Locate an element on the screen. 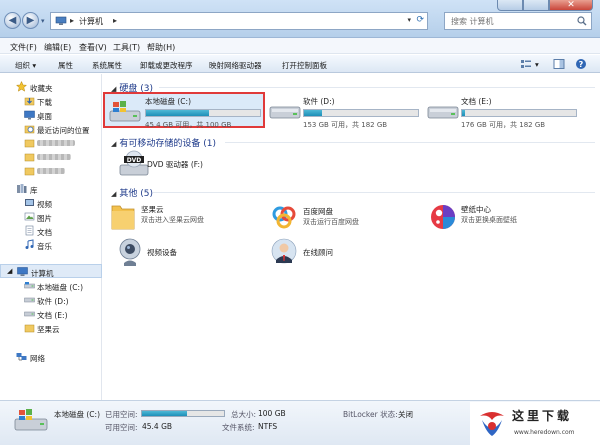 This screenshot has height=445, width=600. menu-edit: 编辑(E) is located at coordinates (57, 47).